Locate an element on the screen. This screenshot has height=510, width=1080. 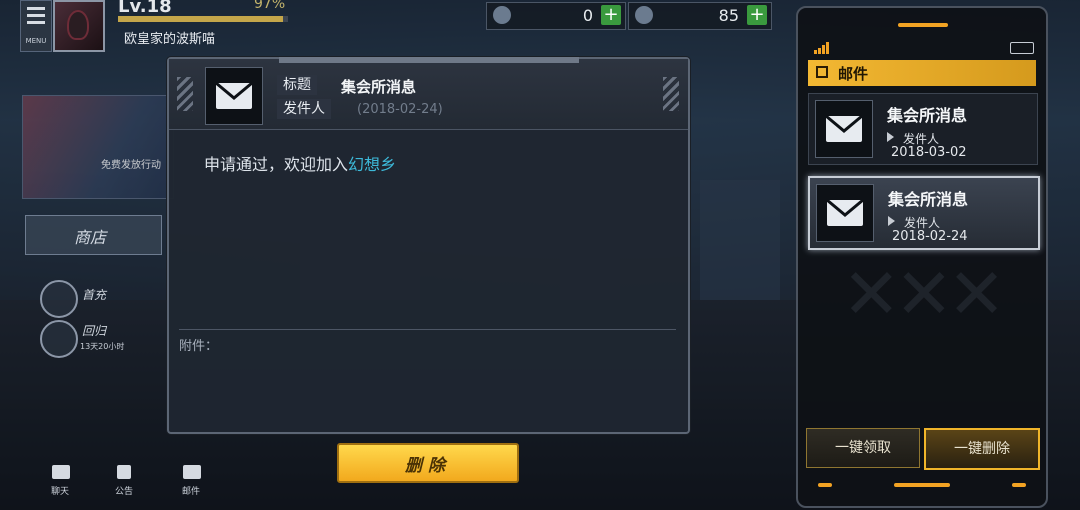
resource-tokens: 85 + is located at coordinates (700, 16).